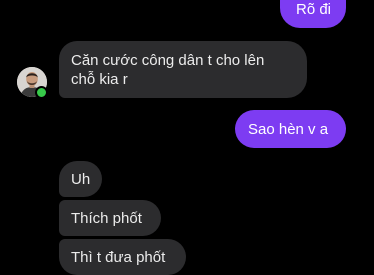 The image size is (374, 275). I want to click on message-bubble-incoming: Thì t đưa phốt, so click(122, 257).